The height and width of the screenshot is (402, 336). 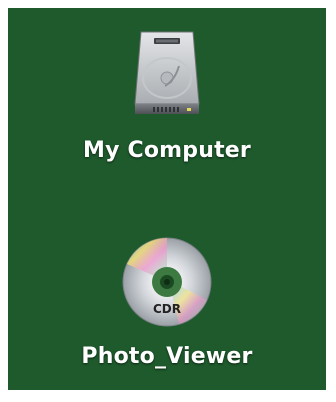 What do you see at coordinates (167, 356) in the screenshot?
I see `photo-viewer-label: Photo_Viewer` at bounding box center [167, 356].